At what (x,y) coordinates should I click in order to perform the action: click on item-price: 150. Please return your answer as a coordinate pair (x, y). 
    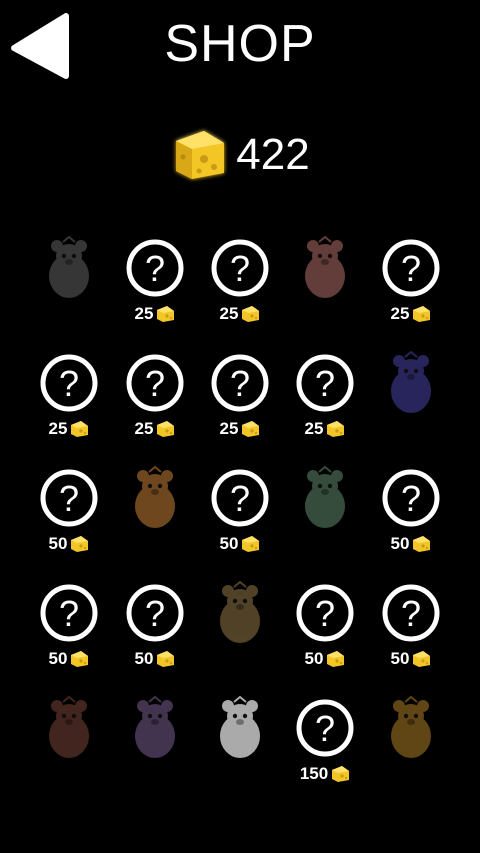
    Looking at the image, I should click on (325, 774).